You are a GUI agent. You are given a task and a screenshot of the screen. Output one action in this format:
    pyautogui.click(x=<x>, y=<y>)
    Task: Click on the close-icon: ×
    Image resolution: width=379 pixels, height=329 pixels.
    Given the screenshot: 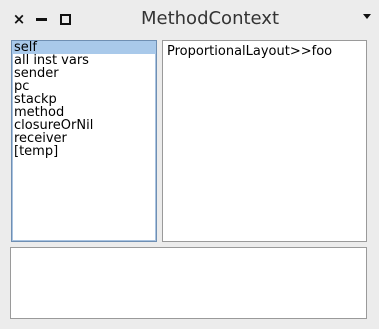 What is the action you would take?
    pyautogui.click(x=19, y=19)
    